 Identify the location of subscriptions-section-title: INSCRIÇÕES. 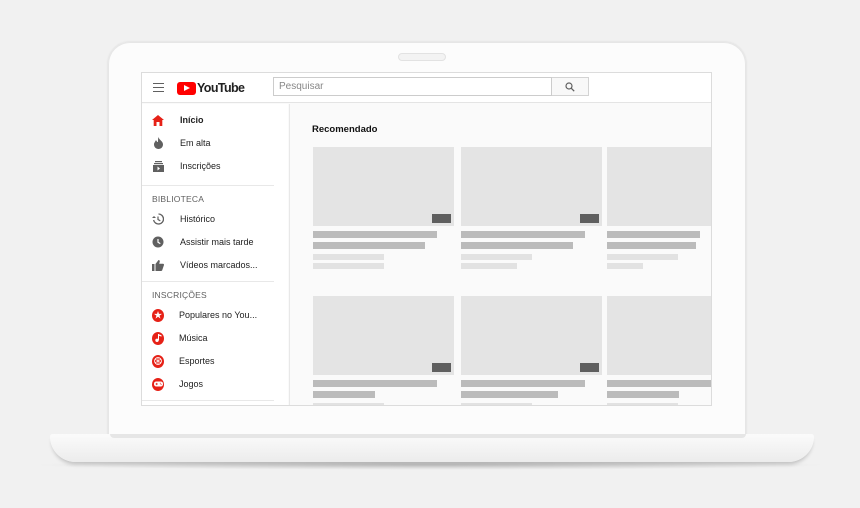
(179, 295).